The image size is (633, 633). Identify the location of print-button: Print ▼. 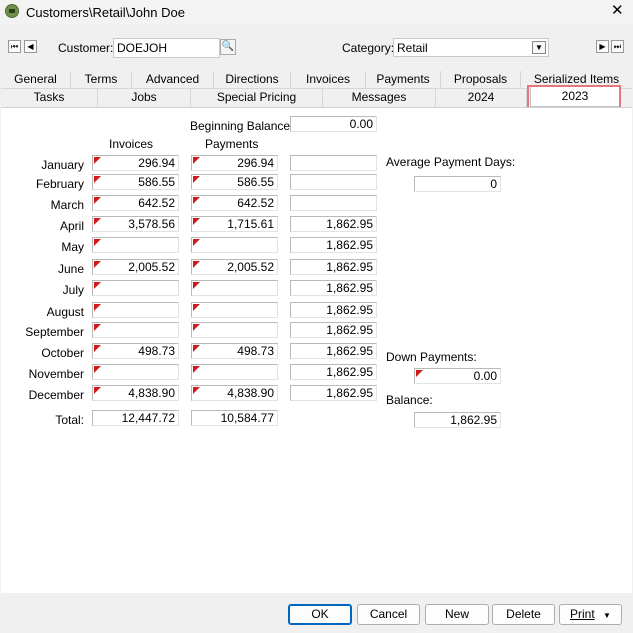
(590, 614).